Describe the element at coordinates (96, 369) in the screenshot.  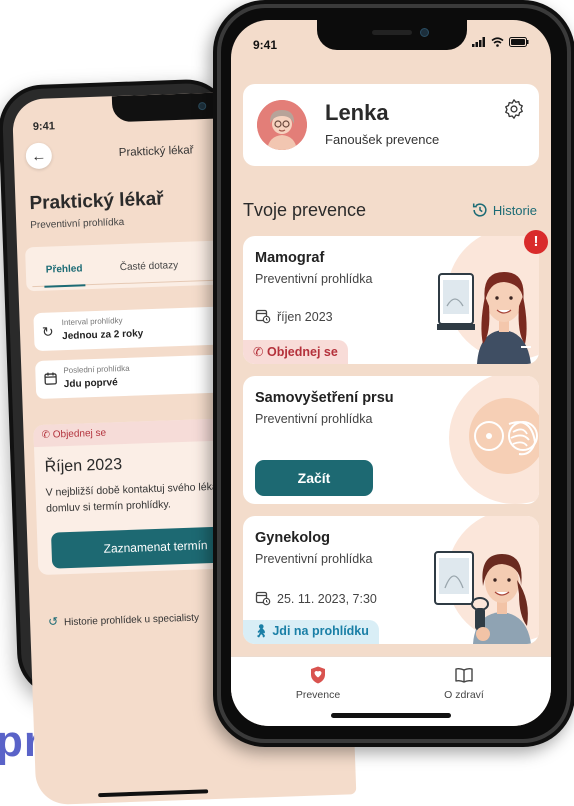
I see `last-visit-label: Poslední prohlídka` at that location.